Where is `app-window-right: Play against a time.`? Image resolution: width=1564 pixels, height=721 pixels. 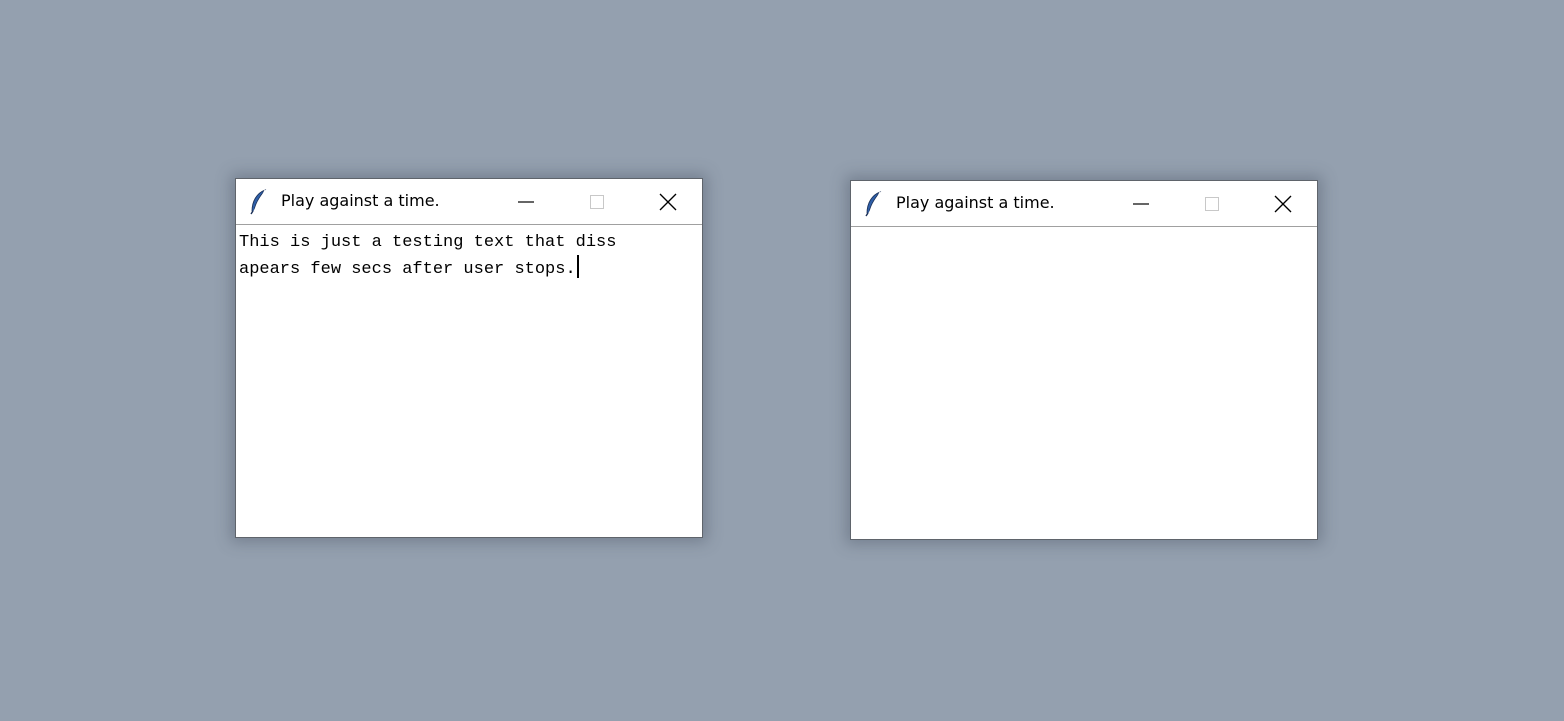 app-window-right: Play against a time. is located at coordinates (1084, 360).